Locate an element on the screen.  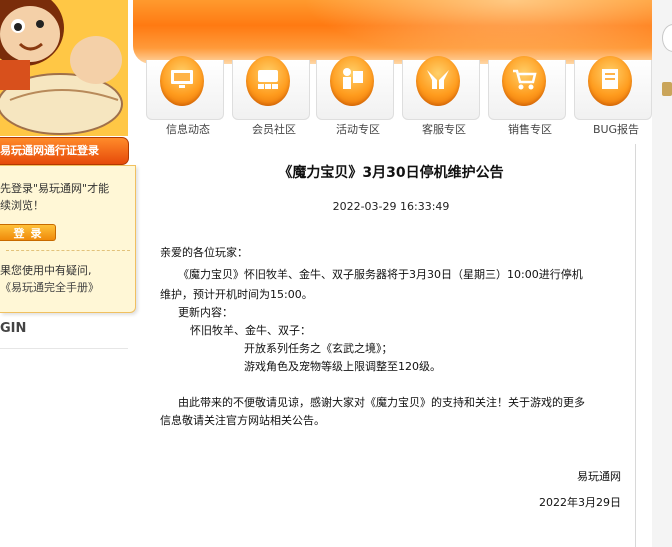
report-icon is located at coordinates (610, 81).